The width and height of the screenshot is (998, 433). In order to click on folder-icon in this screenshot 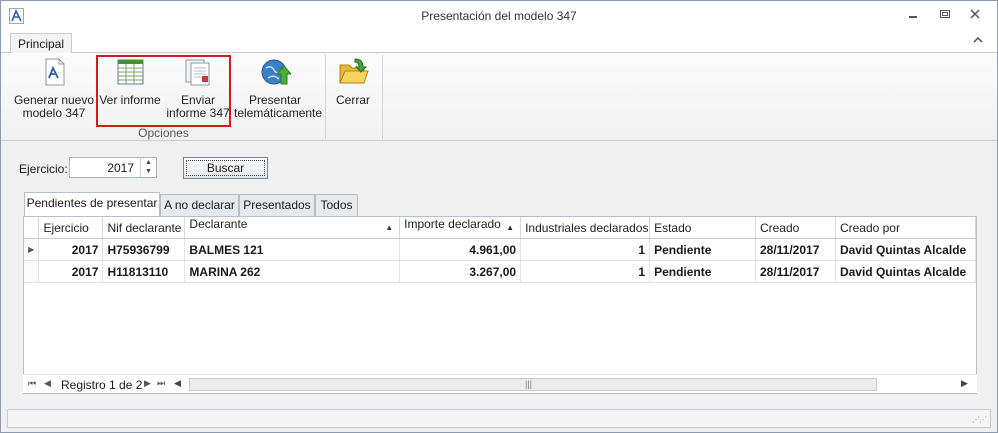, I will do `click(353, 72)`.